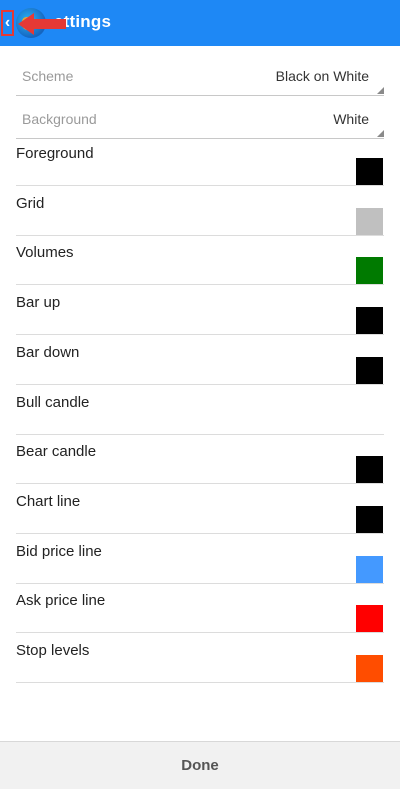 The height and width of the screenshot is (789, 400). Describe the element at coordinates (200, 559) in the screenshot. I see `color-row: Bid price line` at that location.